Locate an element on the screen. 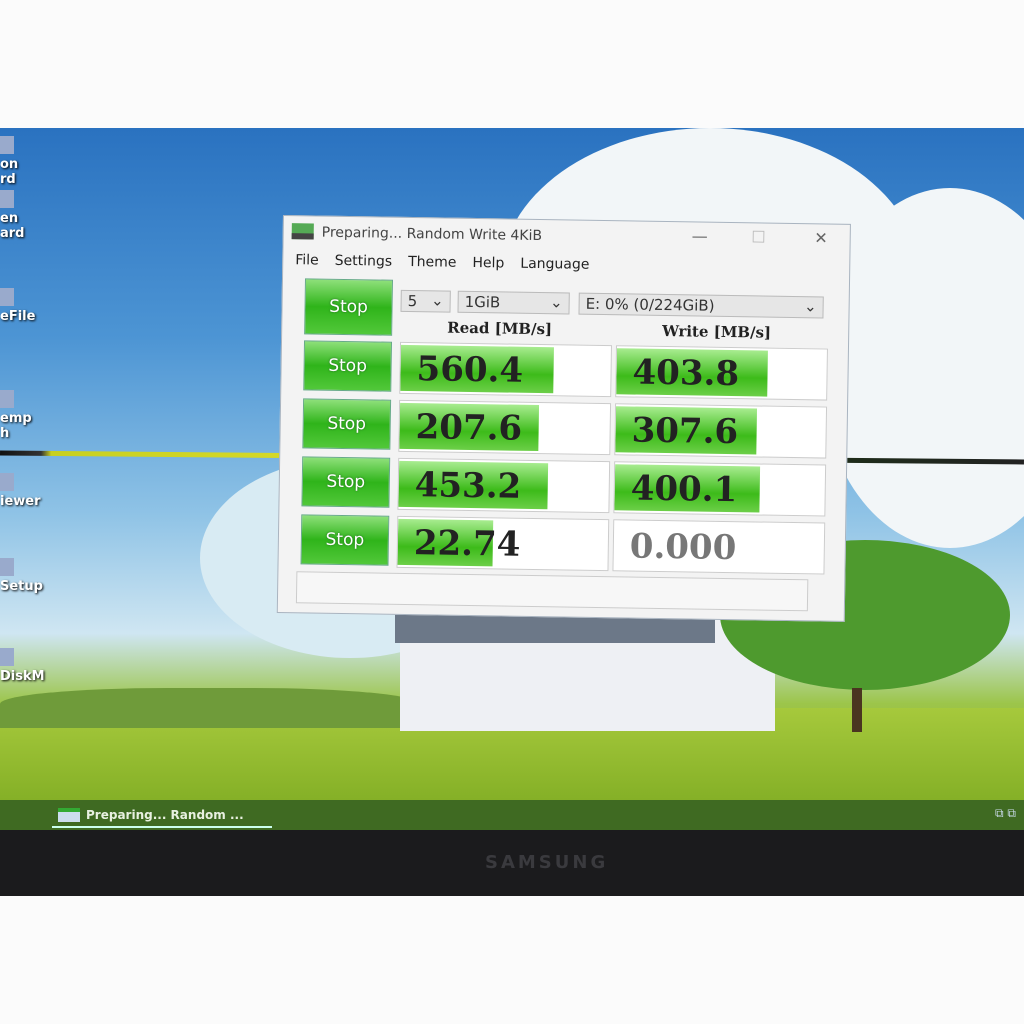 Image resolution: width=1024 pixels, height=1024 pixels. write-result: 307.6 is located at coordinates (721, 431).